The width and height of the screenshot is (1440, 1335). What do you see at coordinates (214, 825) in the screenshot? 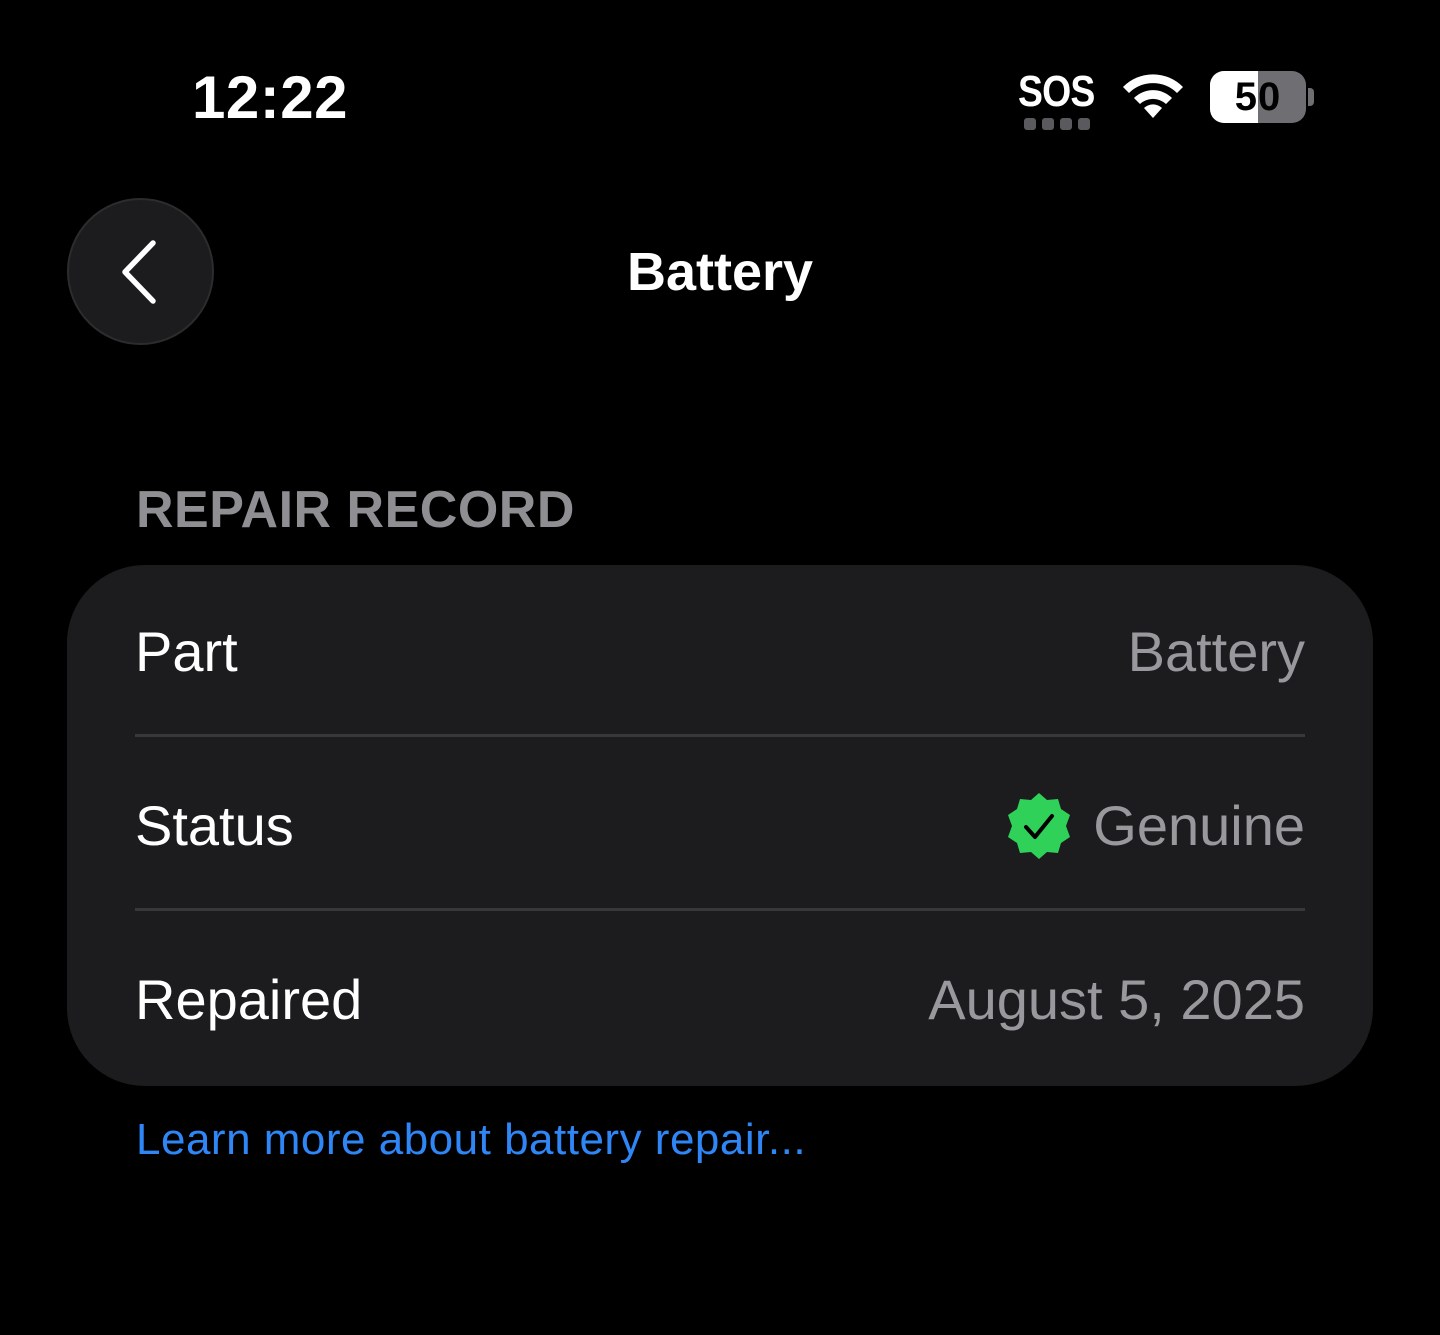
I see `row-label: Status` at bounding box center [214, 825].